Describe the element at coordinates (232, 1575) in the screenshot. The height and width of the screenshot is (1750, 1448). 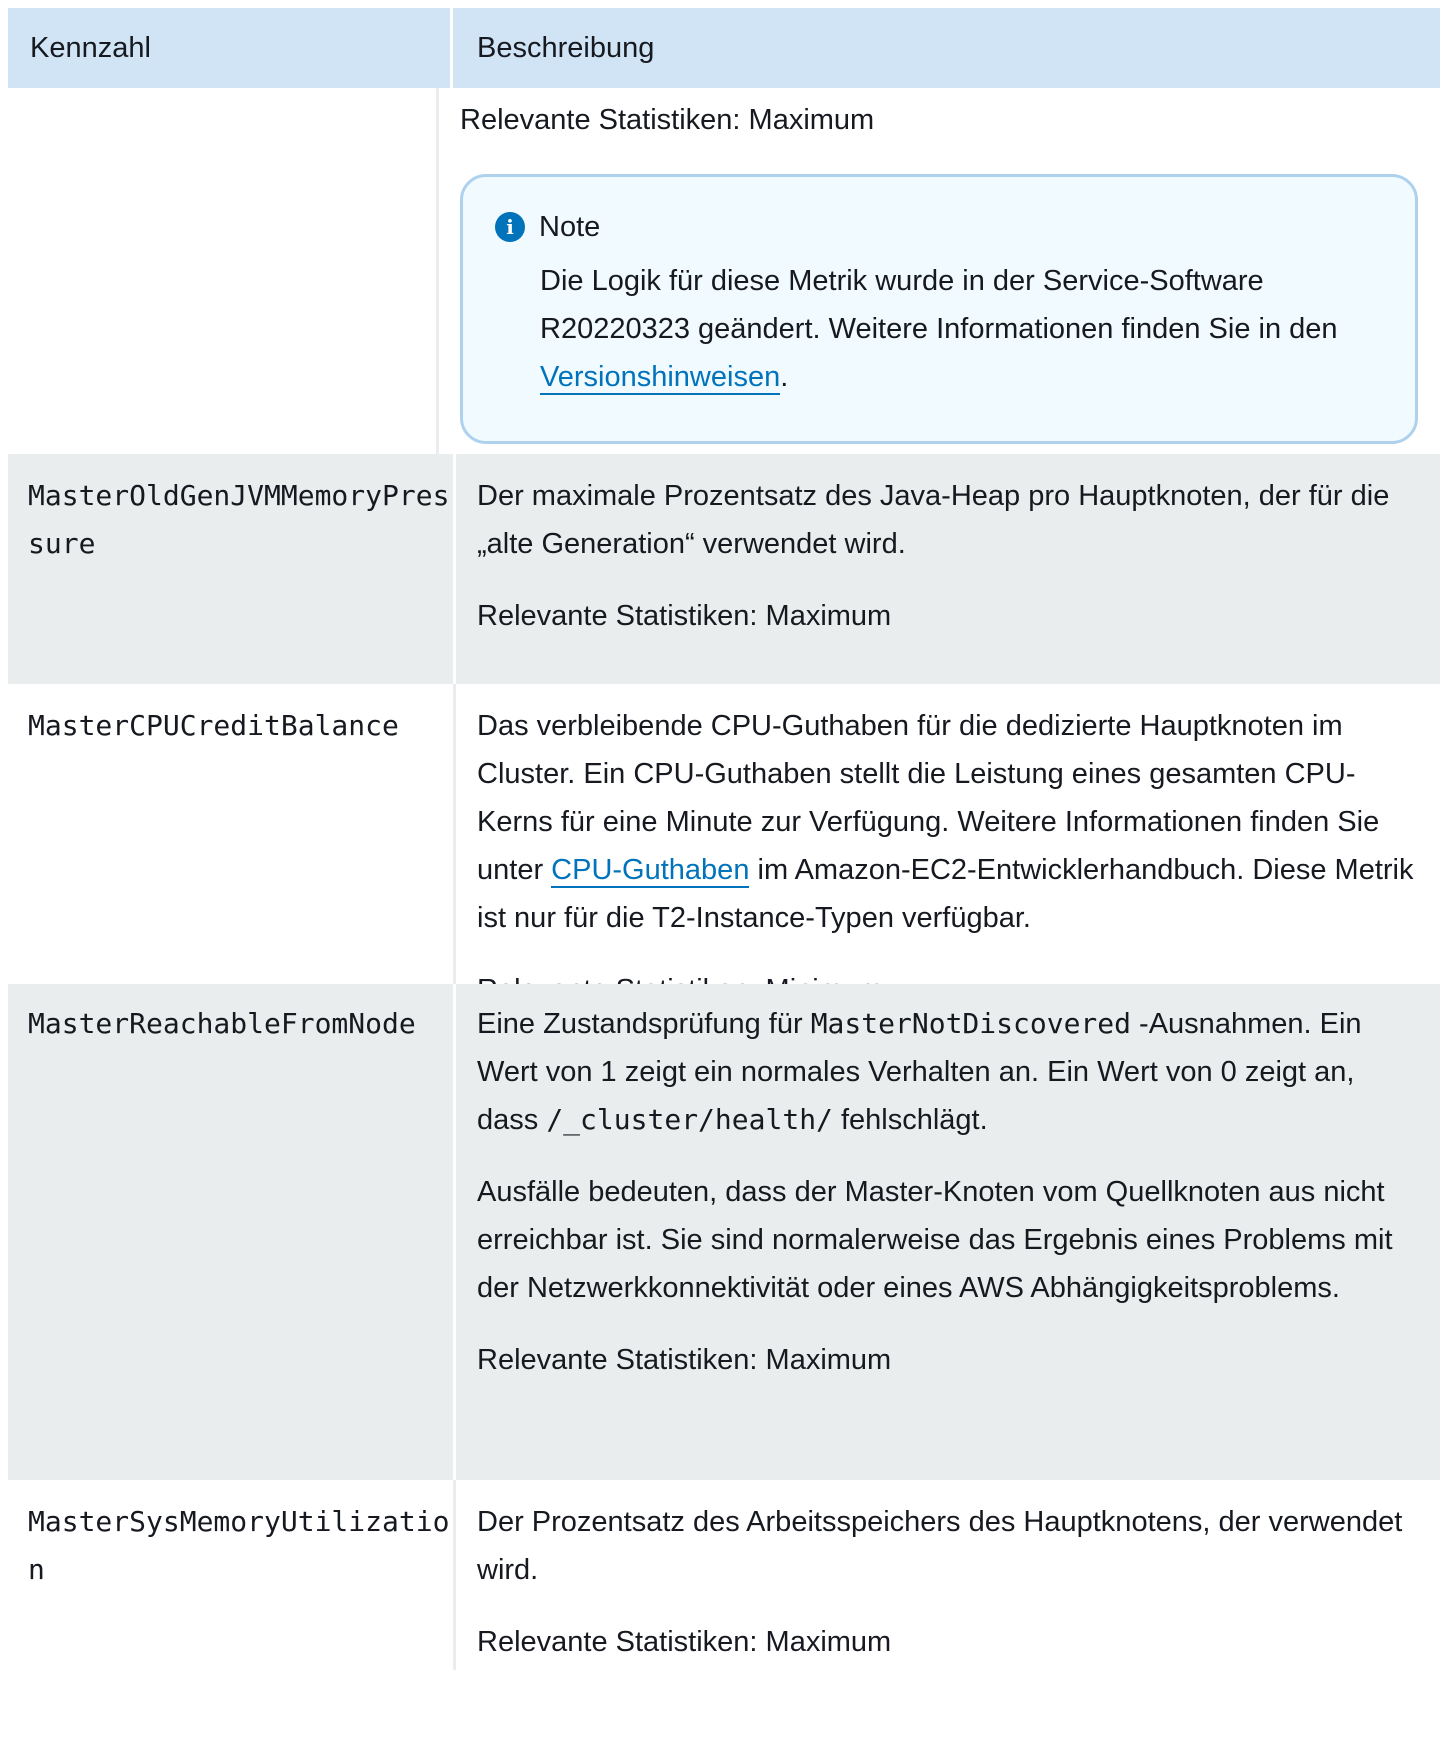
I see `metric-name: MasterSysMemoryUtilization` at that location.